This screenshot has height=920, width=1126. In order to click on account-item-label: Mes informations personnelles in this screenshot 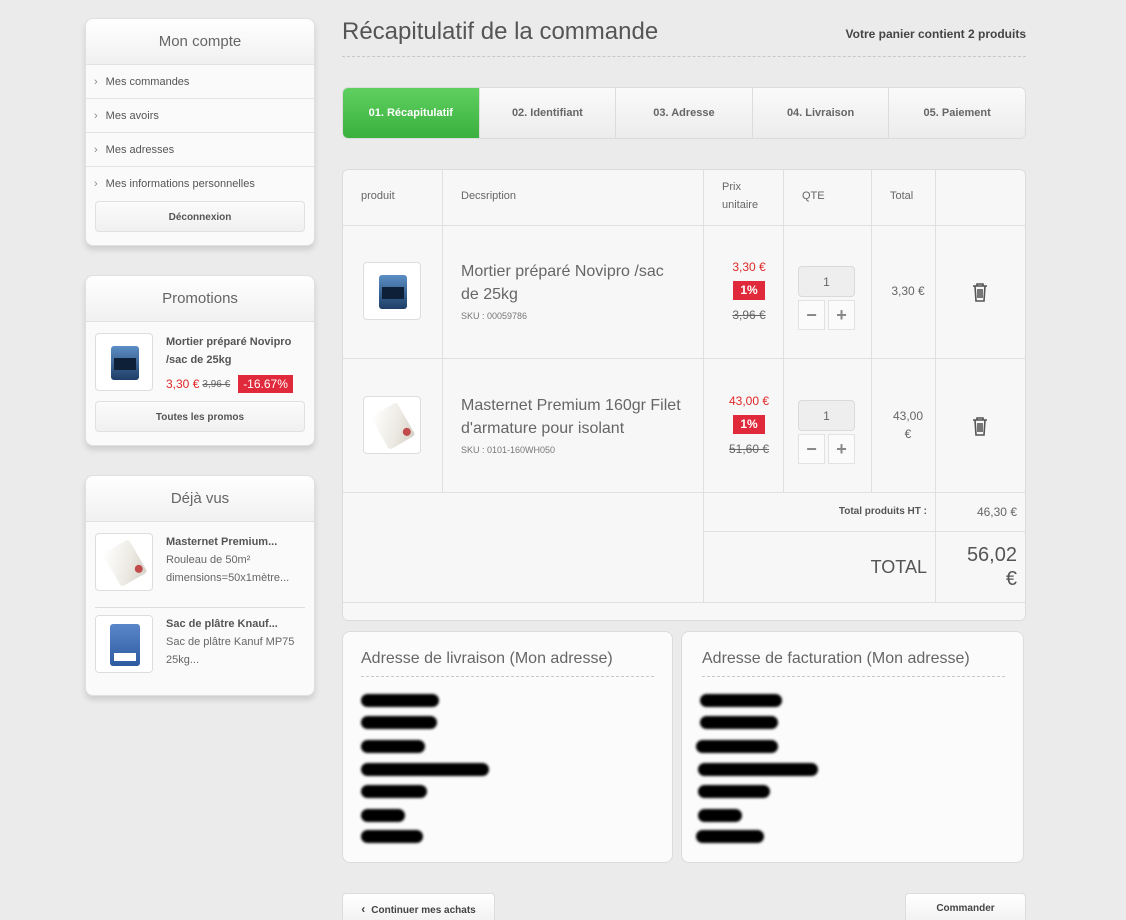, I will do `click(180, 184)`.